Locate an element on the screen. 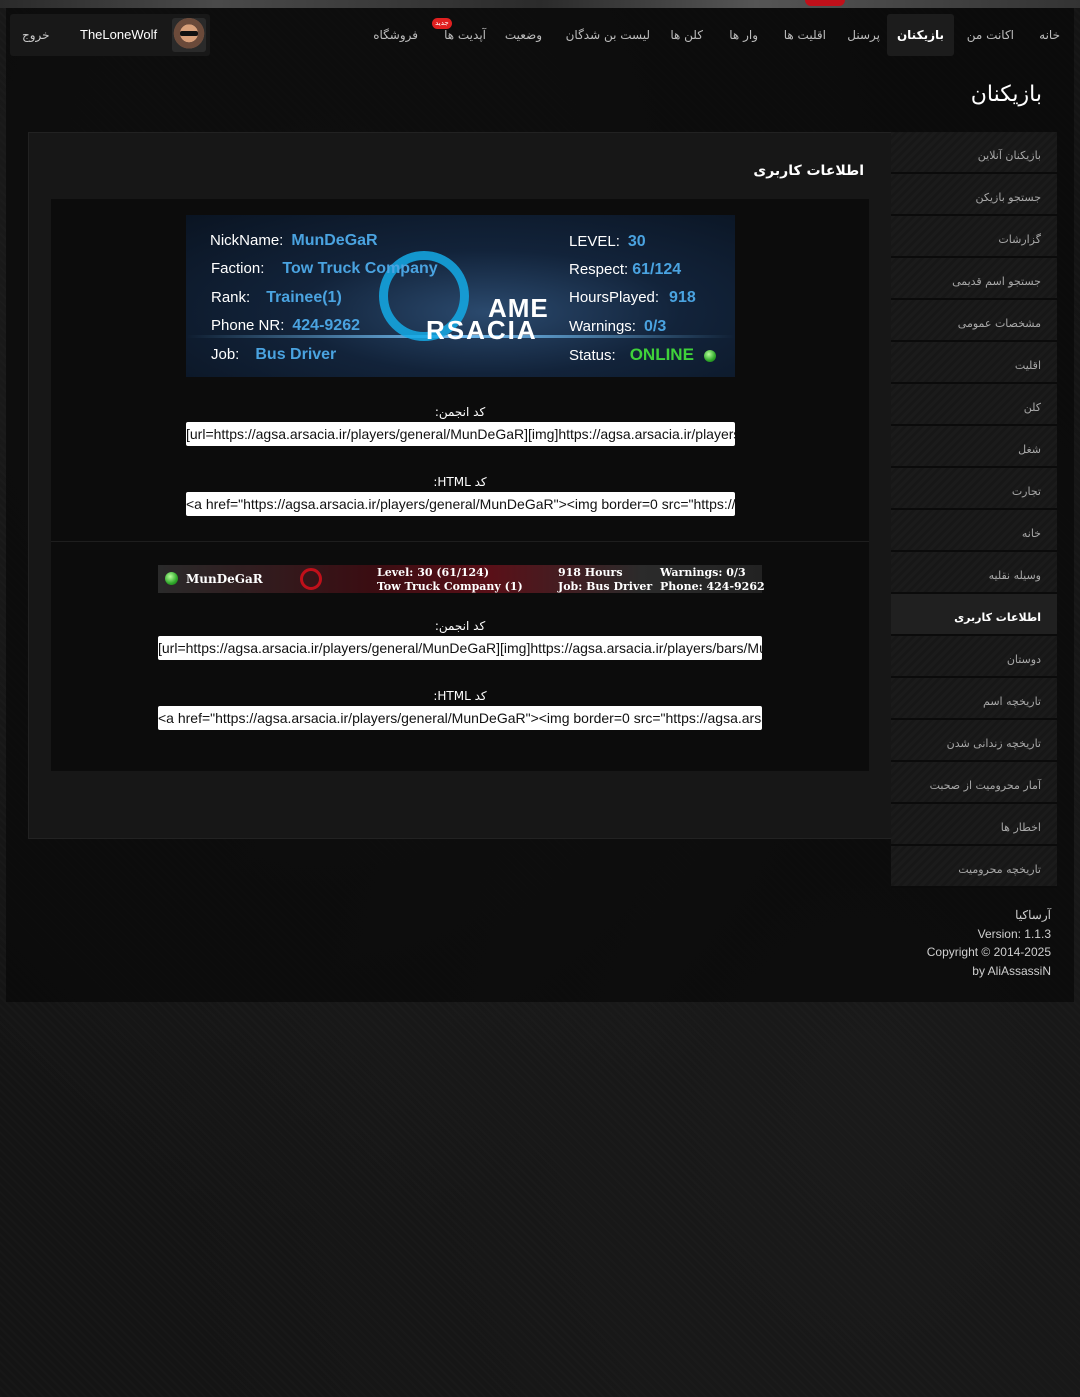 The image size is (1080, 1397). nickname-label: NickName: is located at coordinates (247, 240).